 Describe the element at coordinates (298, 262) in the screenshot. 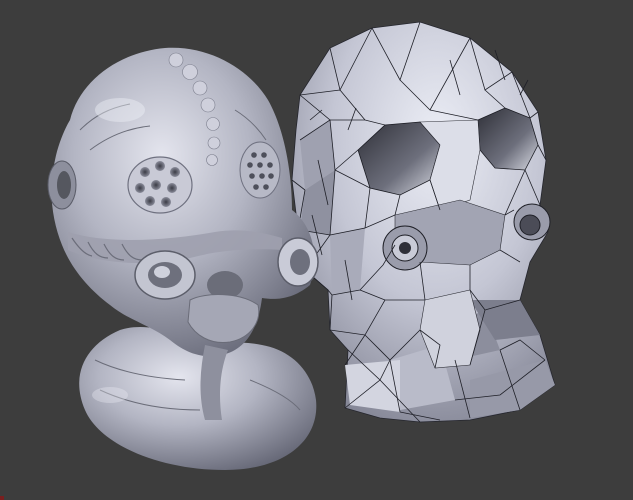

I see `sculpt-right-goggle` at that location.